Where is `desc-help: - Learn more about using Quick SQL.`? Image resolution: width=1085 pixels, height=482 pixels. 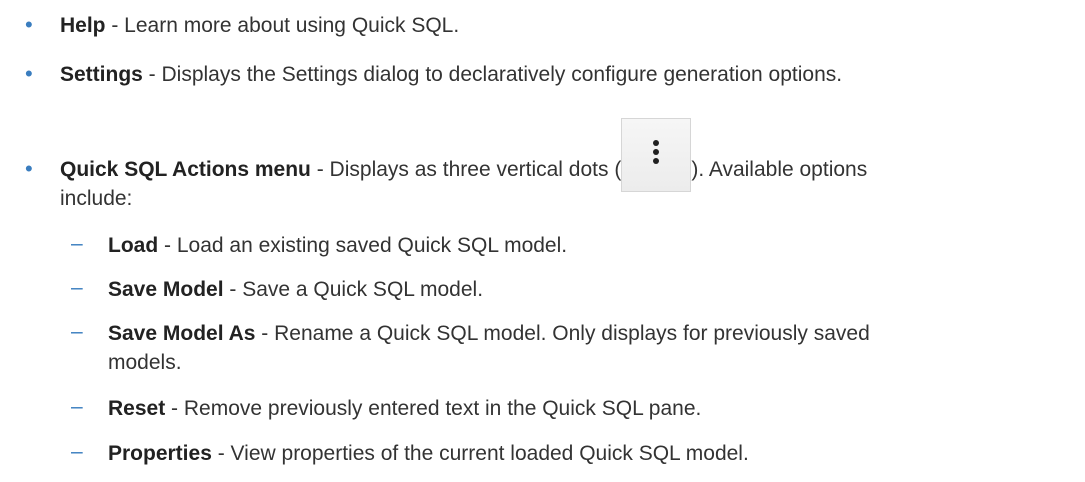
desc-help: - Learn more about using Quick SQL. is located at coordinates (282, 25).